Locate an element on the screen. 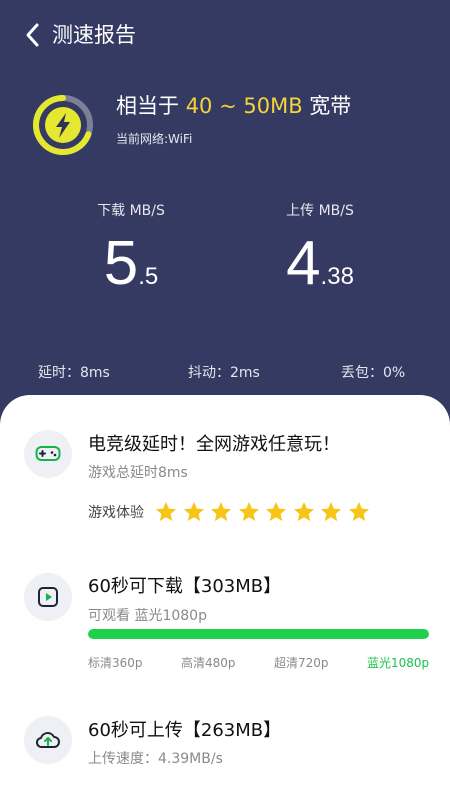 Image resolution: width=450 pixels, height=800 pixels. quality-progress-bar is located at coordinates (258, 634).